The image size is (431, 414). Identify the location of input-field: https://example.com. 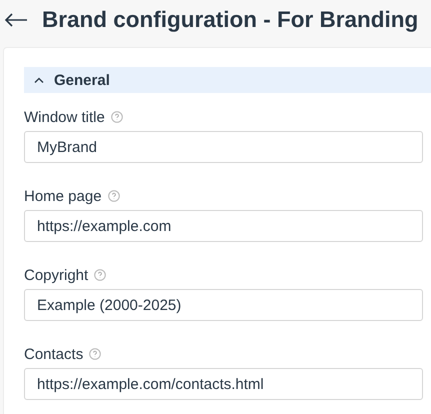
(223, 226).